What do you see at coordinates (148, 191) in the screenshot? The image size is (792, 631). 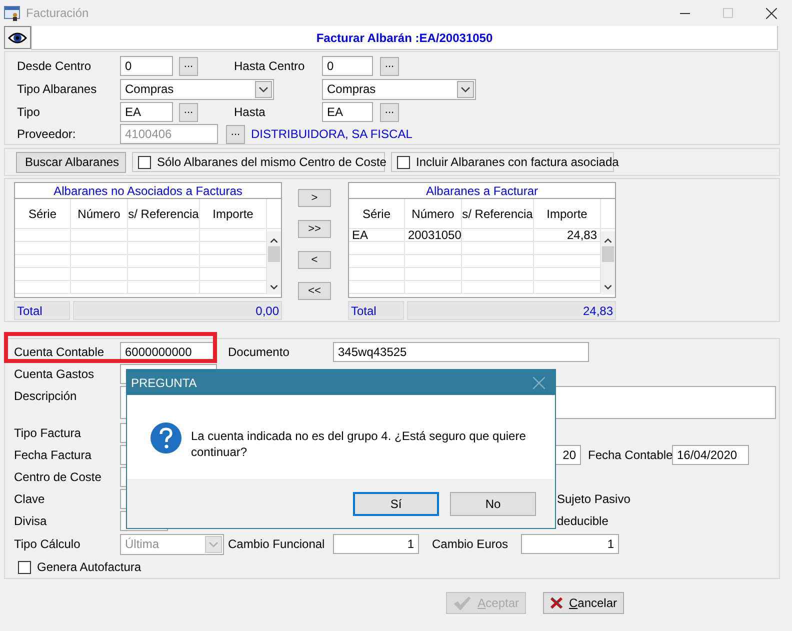 I see `list-title: Albaranes no Asociados a Facturas` at bounding box center [148, 191].